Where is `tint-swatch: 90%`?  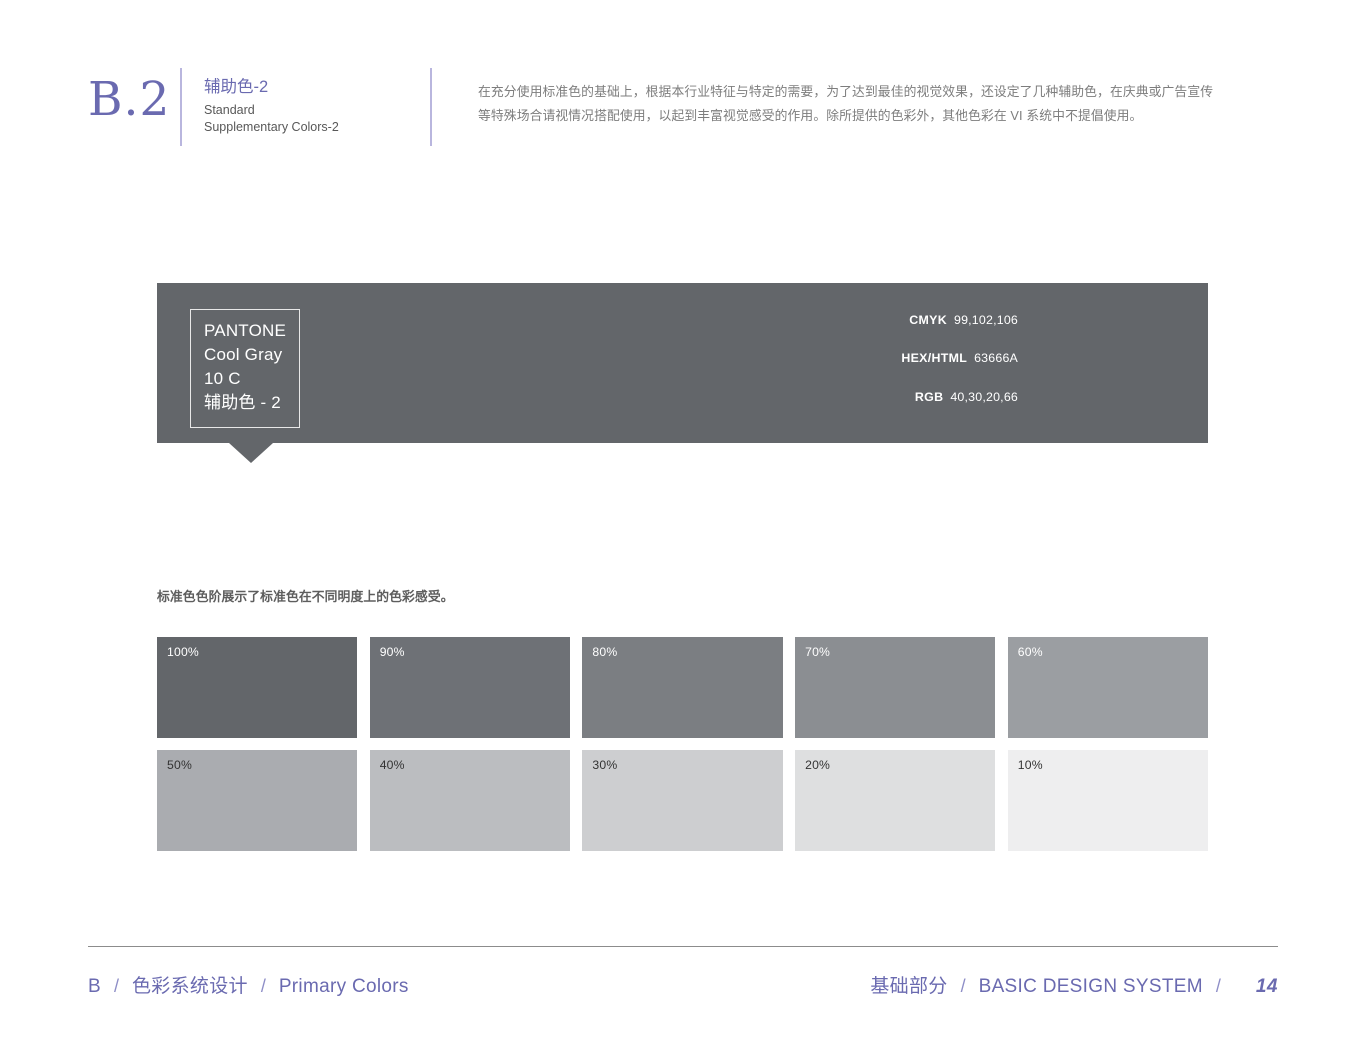
tint-swatch: 90% is located at coordinates (469, 687).